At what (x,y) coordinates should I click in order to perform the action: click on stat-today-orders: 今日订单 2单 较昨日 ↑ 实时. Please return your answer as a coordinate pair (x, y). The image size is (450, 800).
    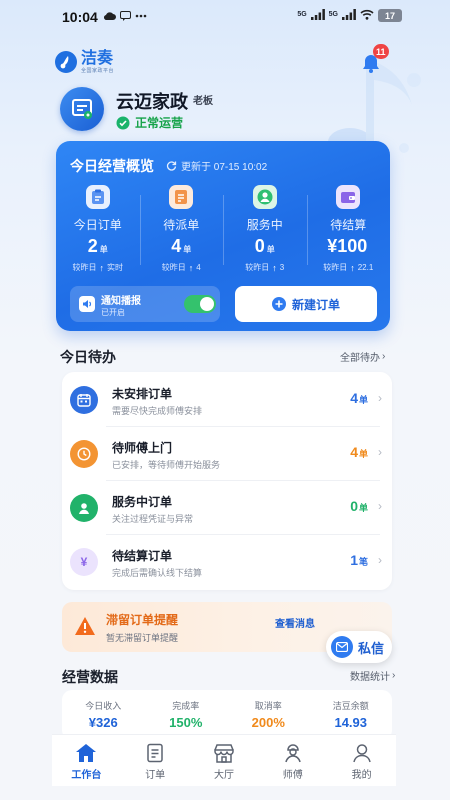
    Looking at the image, I should click on (98, 231).